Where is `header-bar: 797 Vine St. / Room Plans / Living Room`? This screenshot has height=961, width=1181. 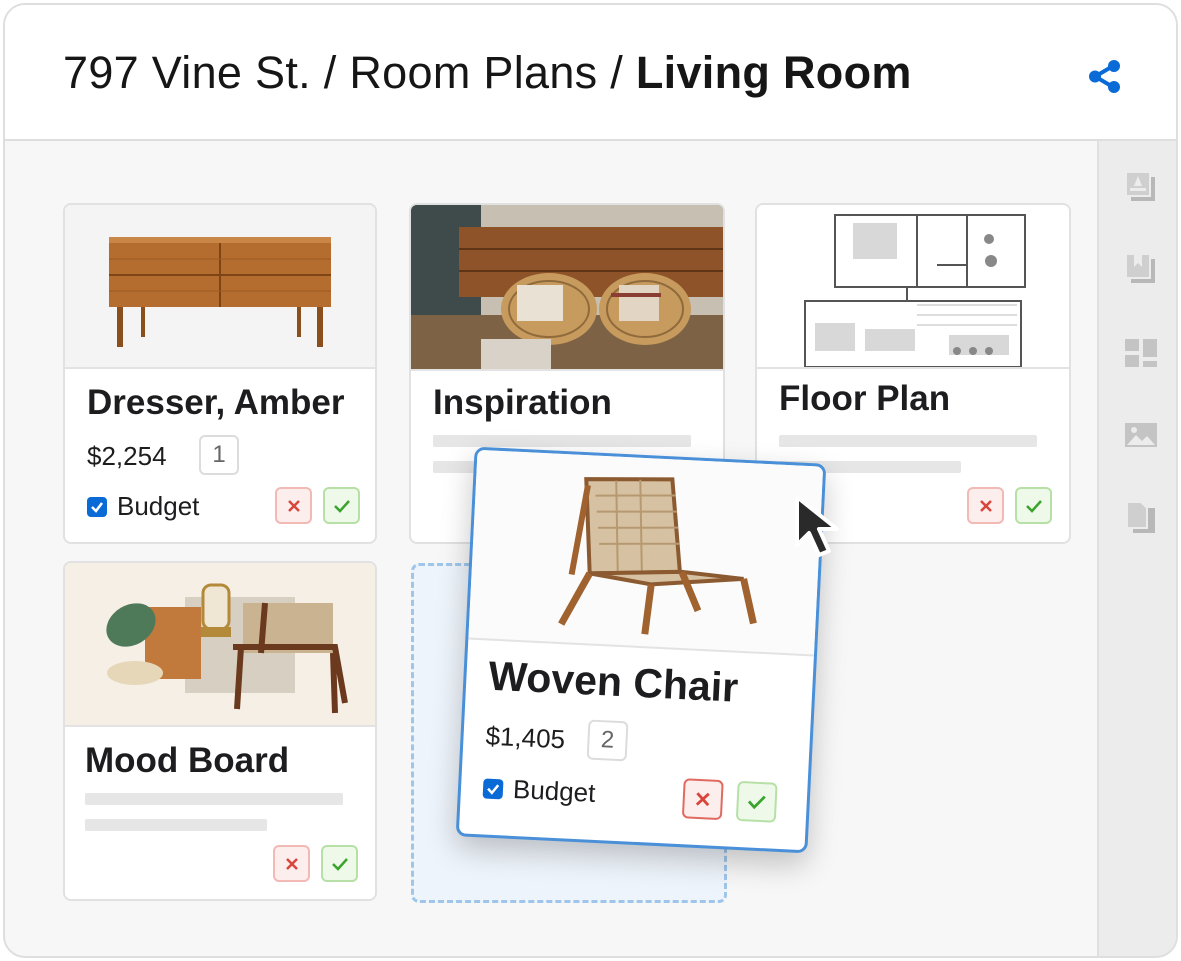 header-bar: 797 Vine St. / Room Plans / Living Room is located at coordinates (590, 73).